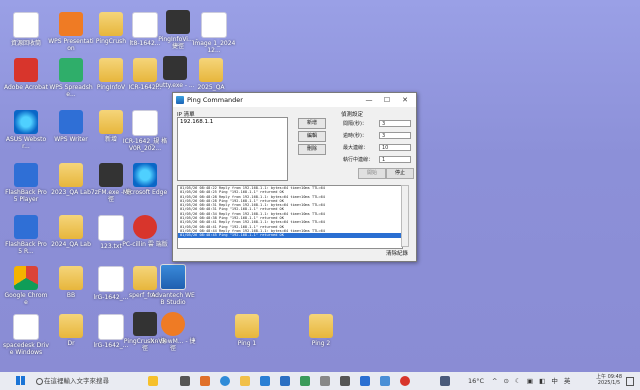 The height and width of the screenshot is (390, 640). What do you see at coordinates (26, 227) in the screenshot?
I see `flashback-icon` at bounding box center [26, 227].